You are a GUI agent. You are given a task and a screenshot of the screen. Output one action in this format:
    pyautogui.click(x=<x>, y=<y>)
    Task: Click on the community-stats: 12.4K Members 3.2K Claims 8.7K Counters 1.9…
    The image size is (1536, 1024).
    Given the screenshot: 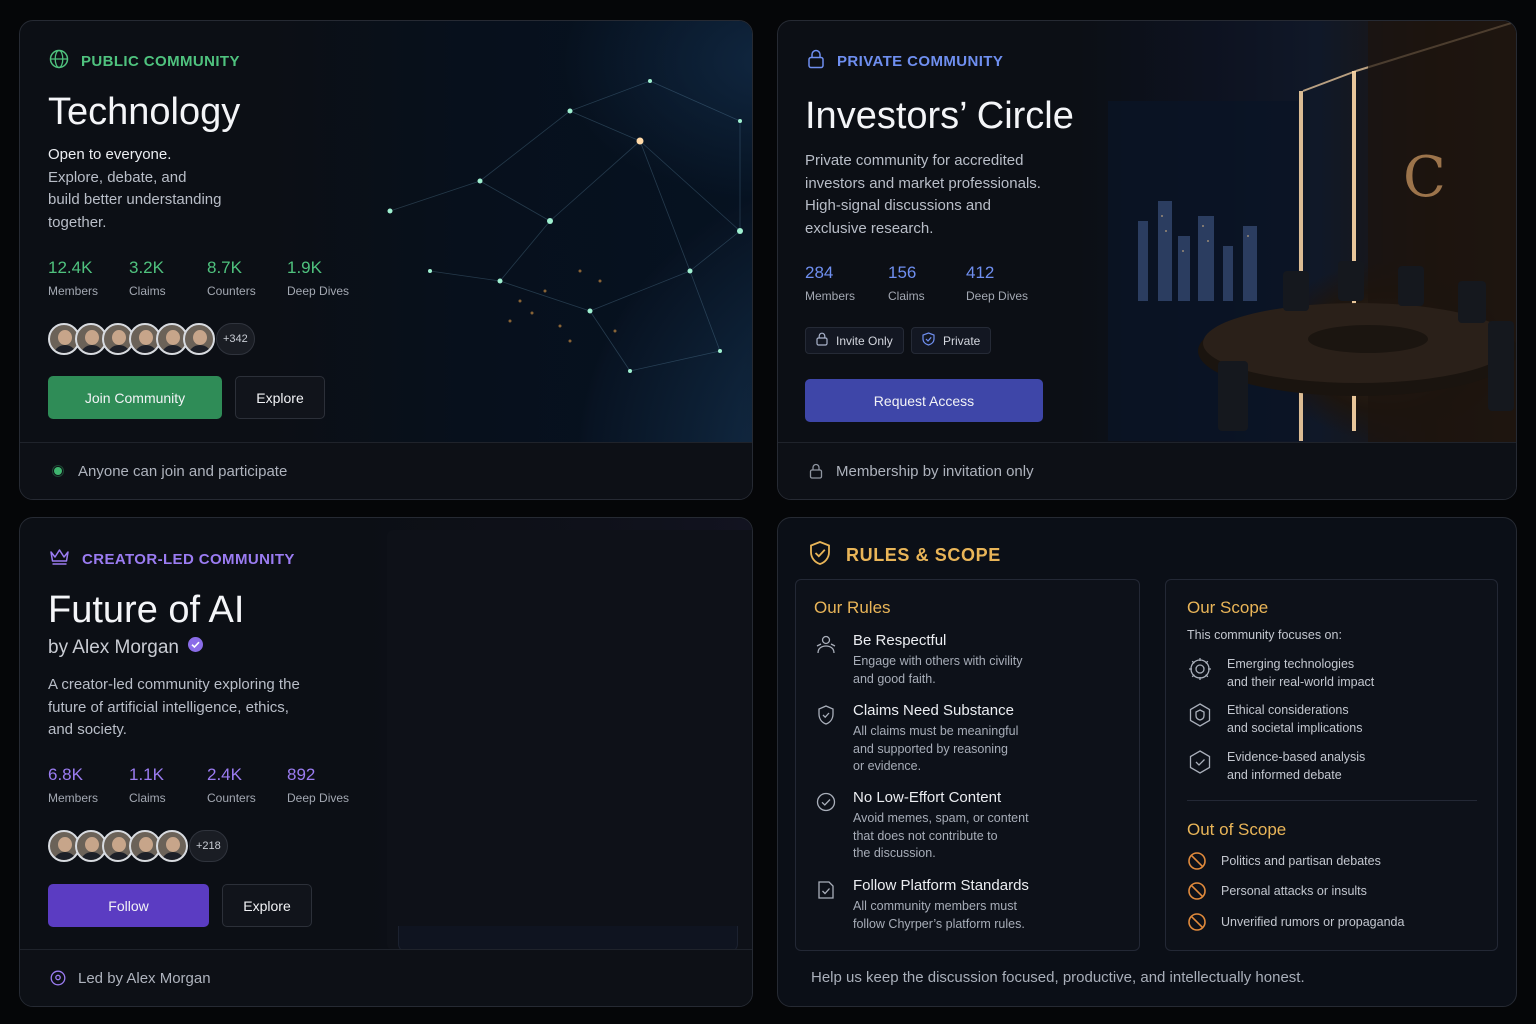 What is the action you would take?
    pyautogui.click(x=198, y=278)
    